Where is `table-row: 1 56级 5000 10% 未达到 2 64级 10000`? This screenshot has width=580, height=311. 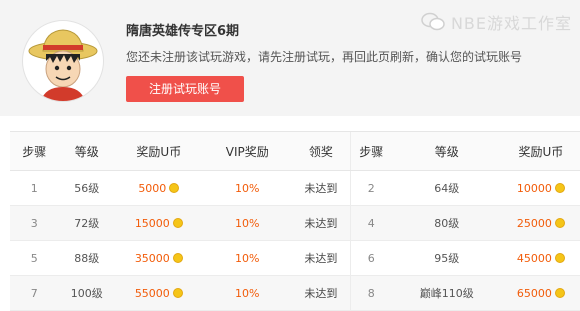 table-row: 1 56级 5000 10% 未达到 2 64级 10000 is located at coordinates (295, 188).